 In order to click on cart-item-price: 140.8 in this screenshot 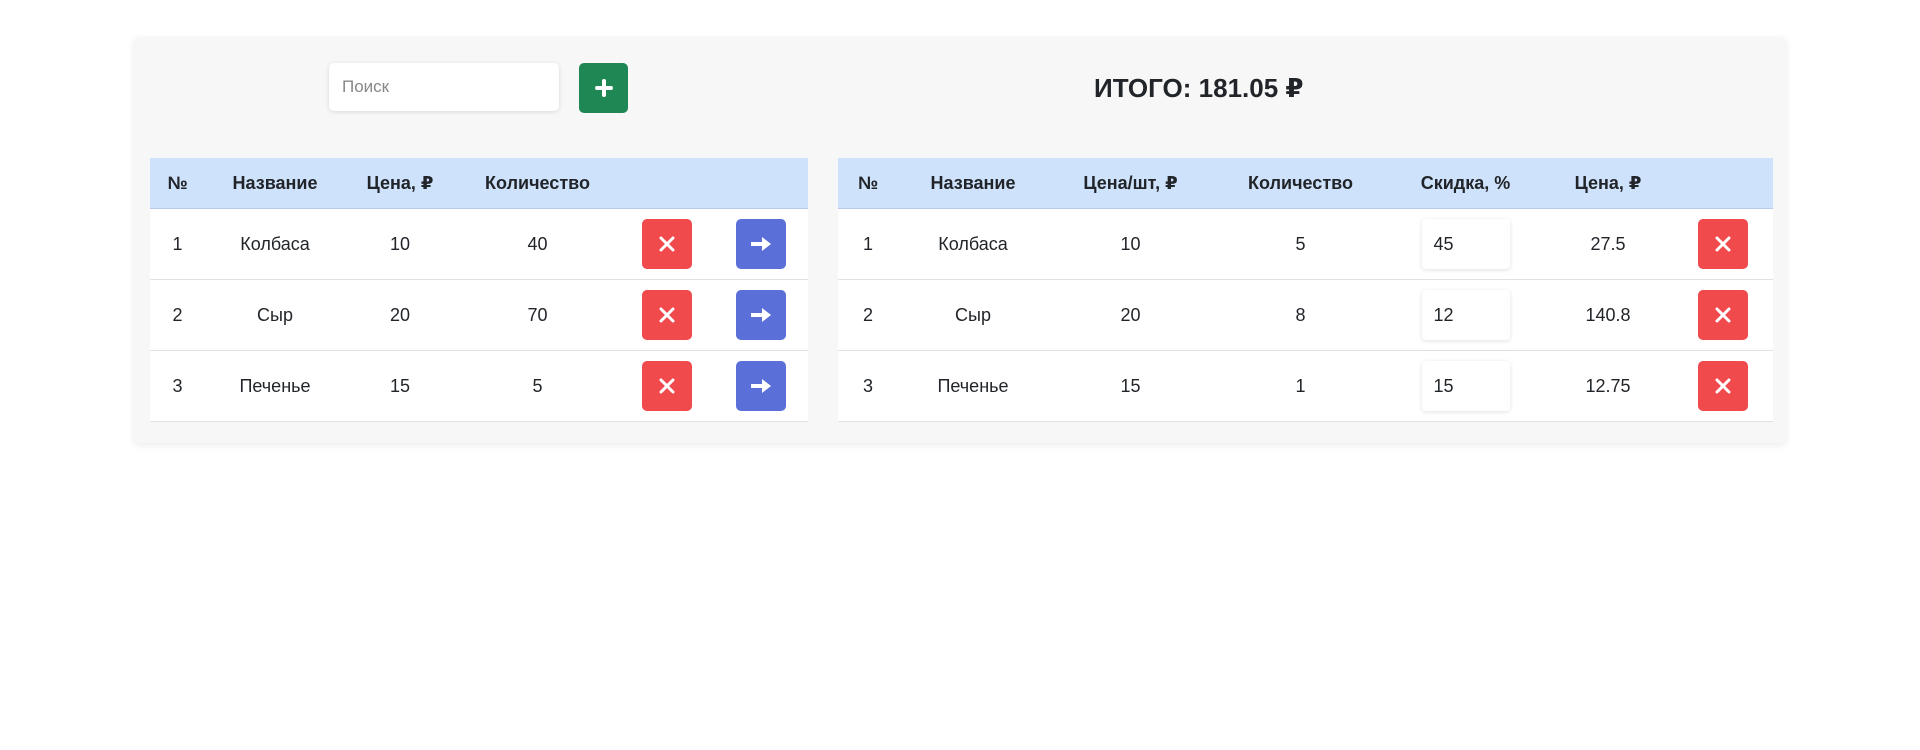, I will do `click(1608, 315)`.